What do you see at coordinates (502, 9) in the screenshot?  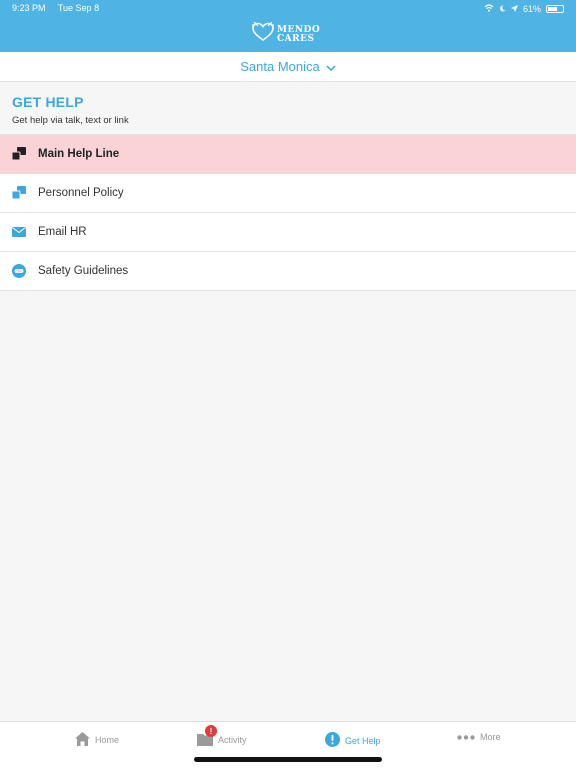 I see `moon-icon` at bounding box center [502, 9].